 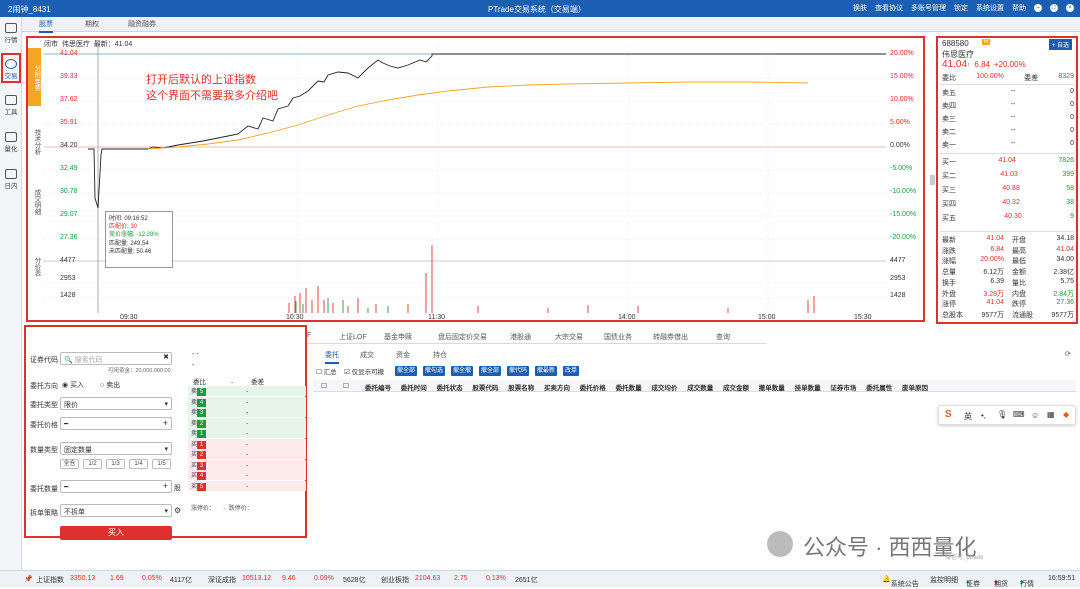 I want to click on refresh-icon: ⟳, so click(x=1068, y=354).